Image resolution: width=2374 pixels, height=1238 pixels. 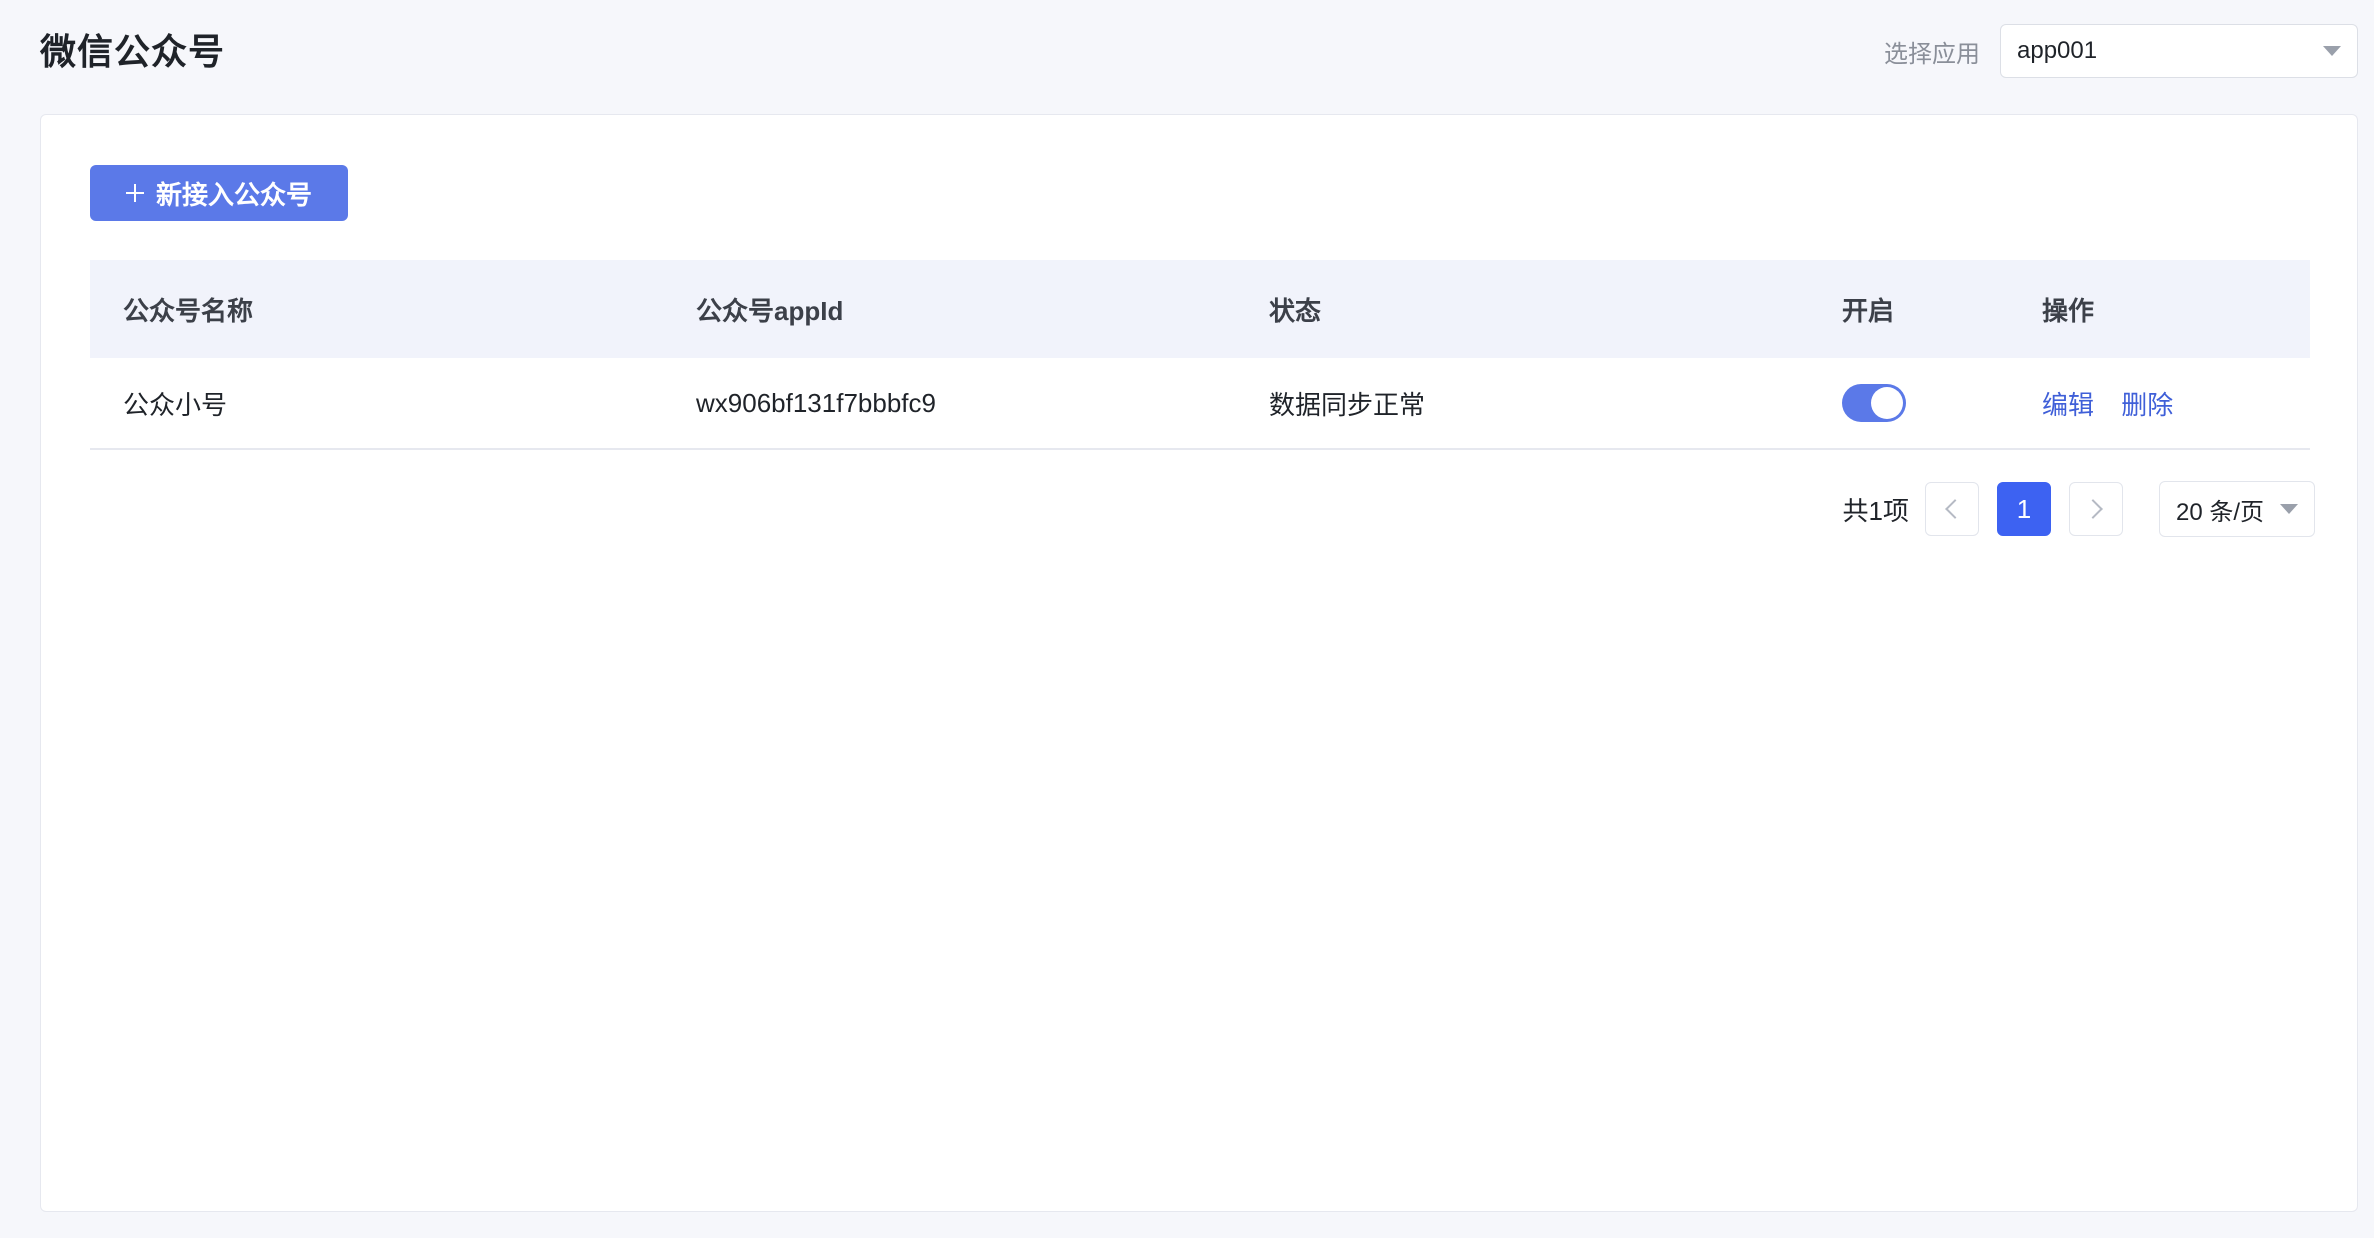 I want to click on account-name-cell: 公众小号, so click(x=175, y=404).